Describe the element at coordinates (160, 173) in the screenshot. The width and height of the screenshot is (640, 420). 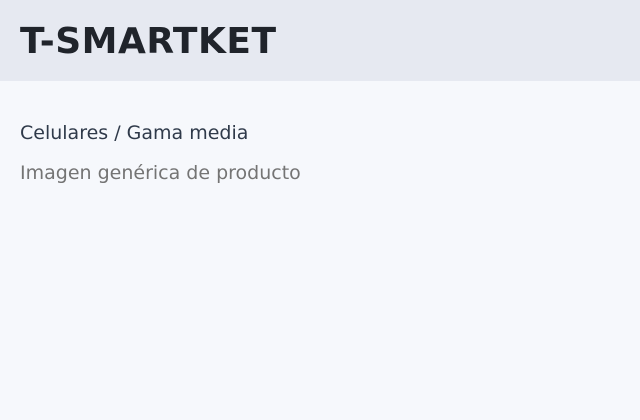
I see `product-image-placeholder: Imagen genérica de producto` at that location.